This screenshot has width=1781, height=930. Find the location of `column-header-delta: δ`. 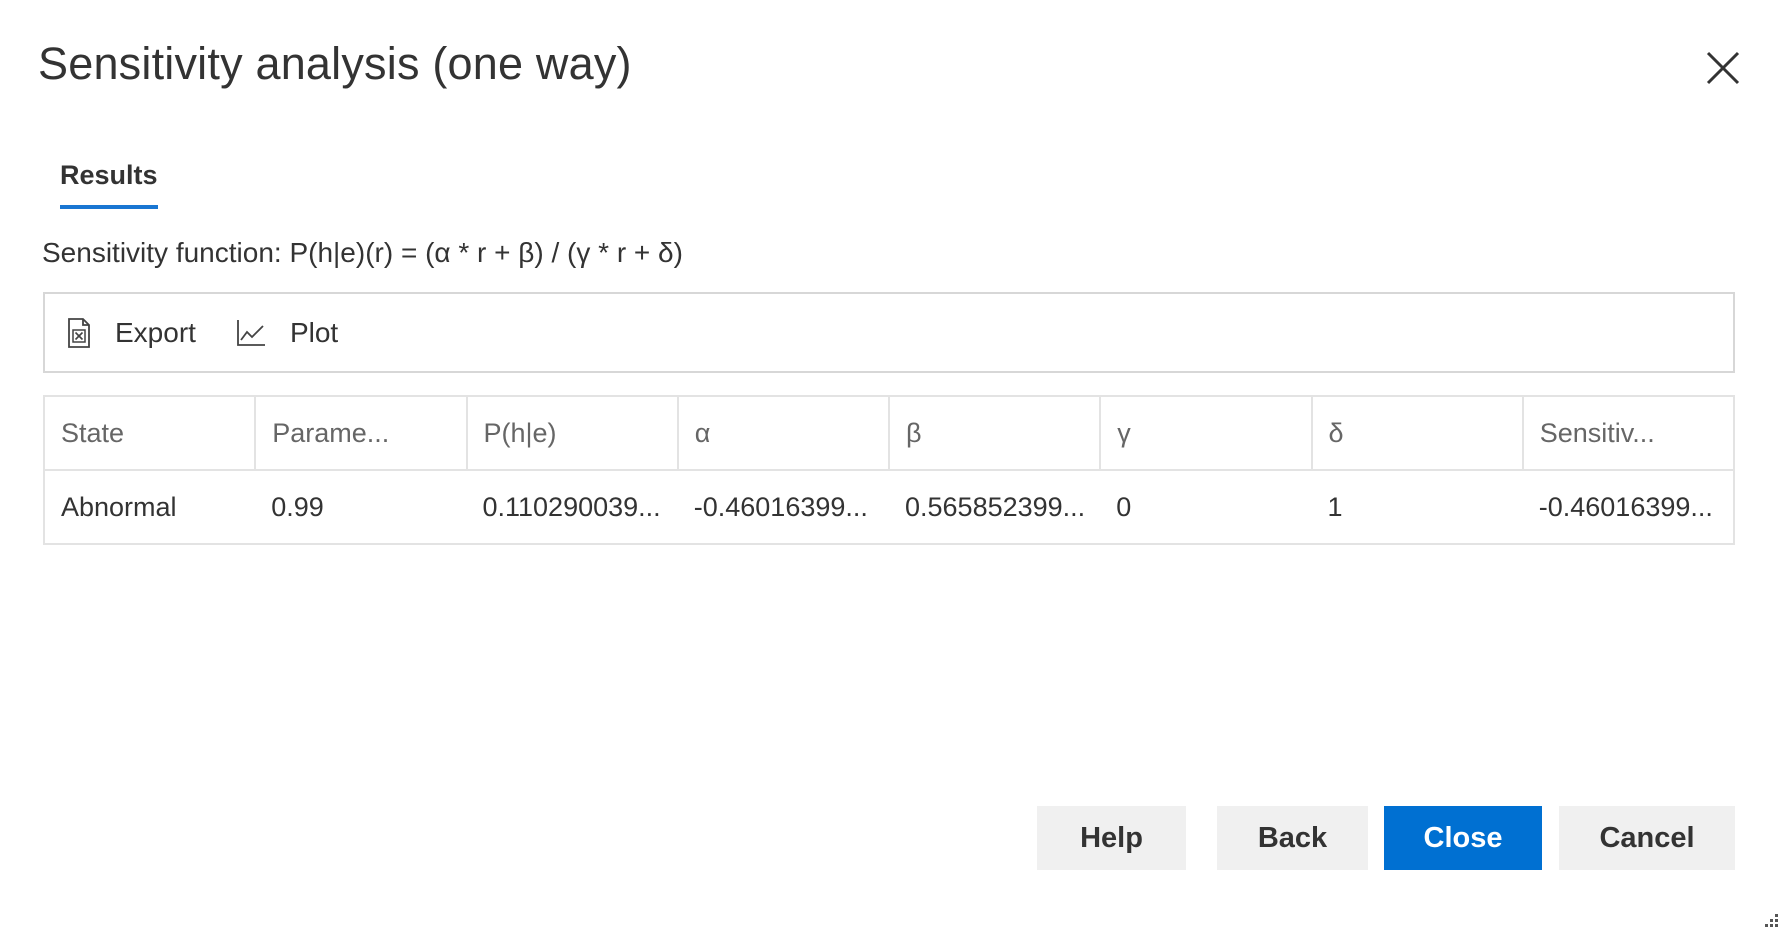

column-header-delta: δ is located at coordinates (1417, 433).